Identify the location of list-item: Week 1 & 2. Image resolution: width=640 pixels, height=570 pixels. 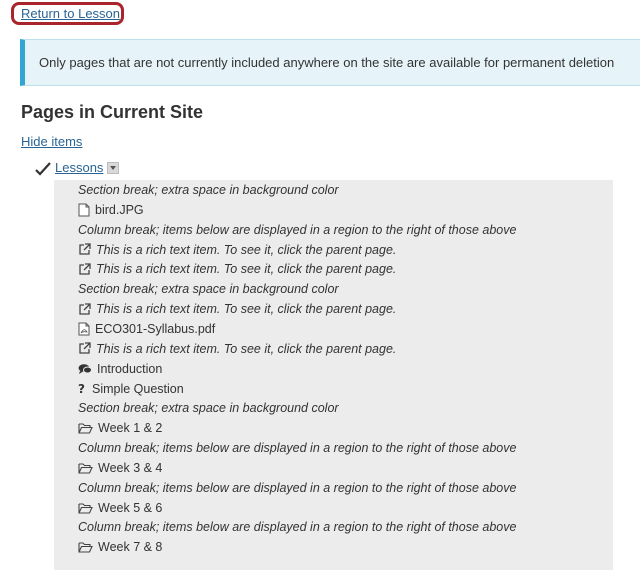
(120, 428).